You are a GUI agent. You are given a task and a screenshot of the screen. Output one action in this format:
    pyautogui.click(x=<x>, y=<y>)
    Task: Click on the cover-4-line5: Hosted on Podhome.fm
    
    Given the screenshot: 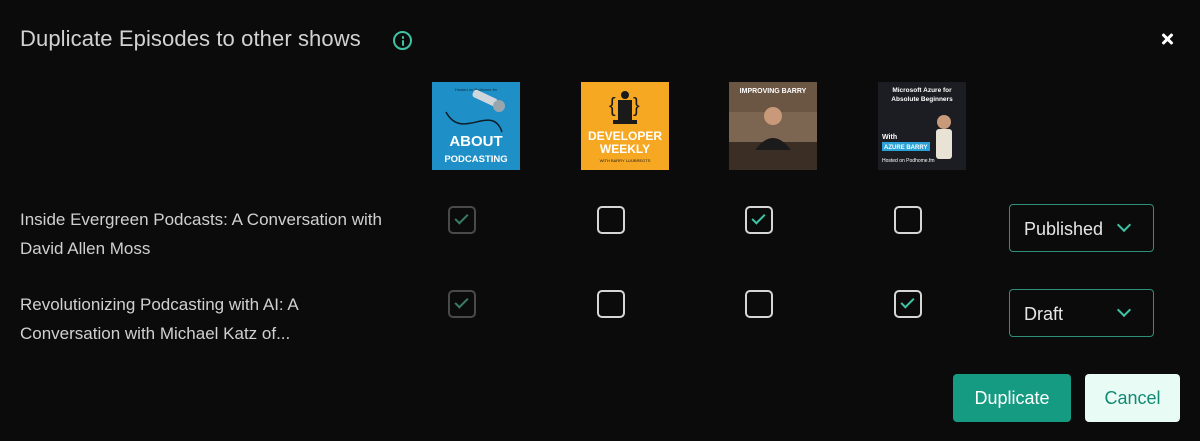 What is the action you would take?
    pyautogui.click(x=908, y=161)
    